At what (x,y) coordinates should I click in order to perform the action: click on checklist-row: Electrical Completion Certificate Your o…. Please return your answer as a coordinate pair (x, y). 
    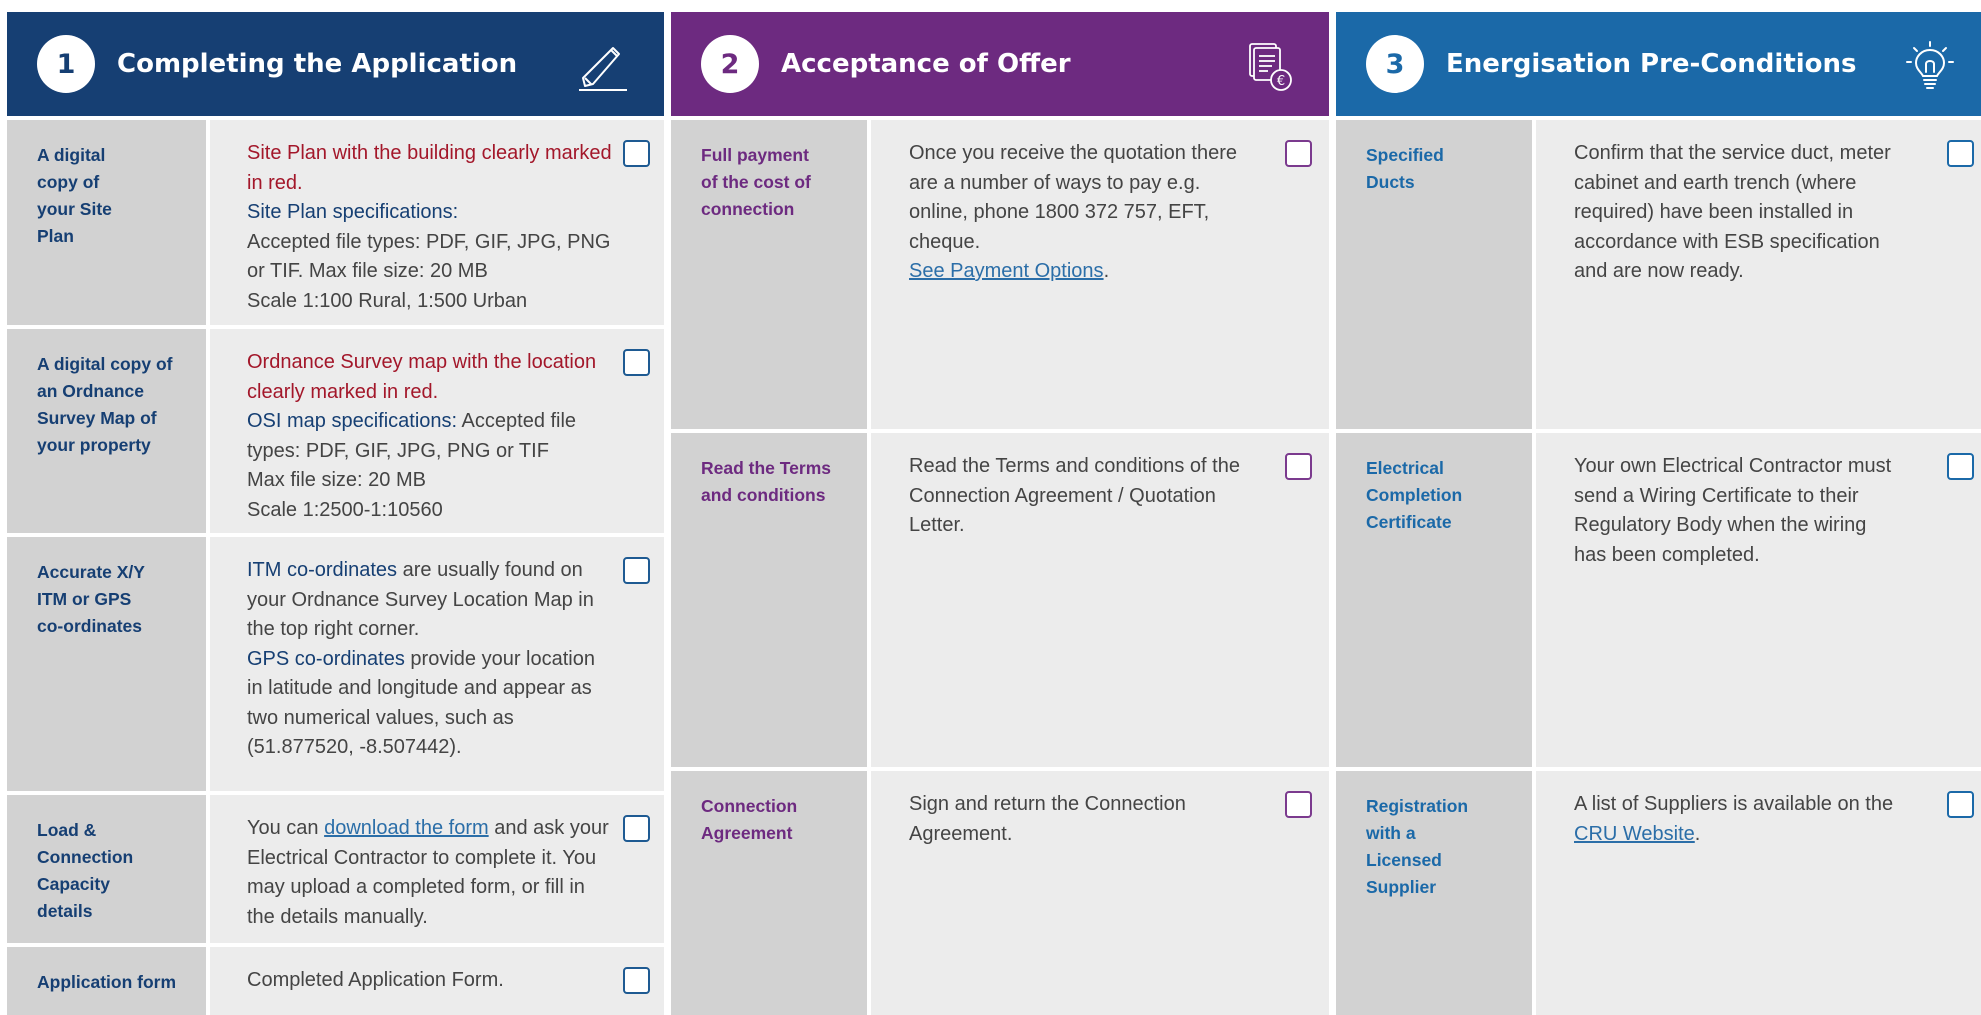
    Looking at the image, I should click on (1658, 600).